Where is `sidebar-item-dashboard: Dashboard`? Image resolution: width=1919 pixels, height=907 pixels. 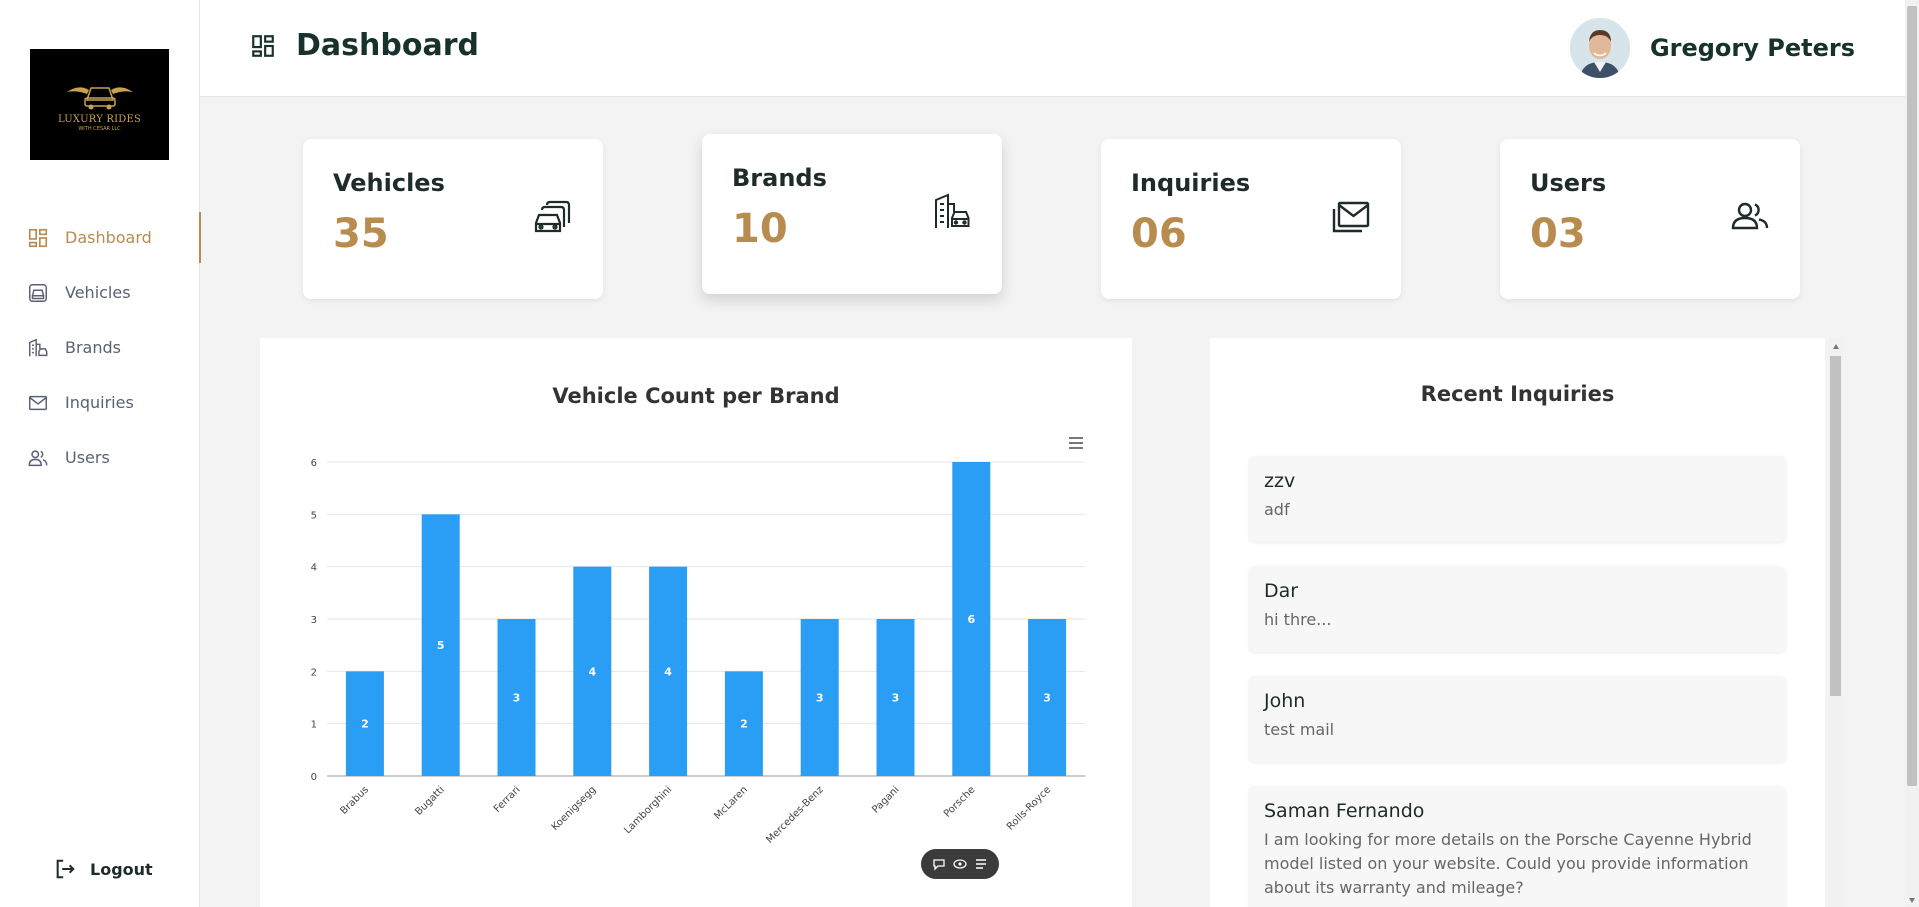 sidebar-item-dashboard: Dashboard is located at coordinates (100, 237).